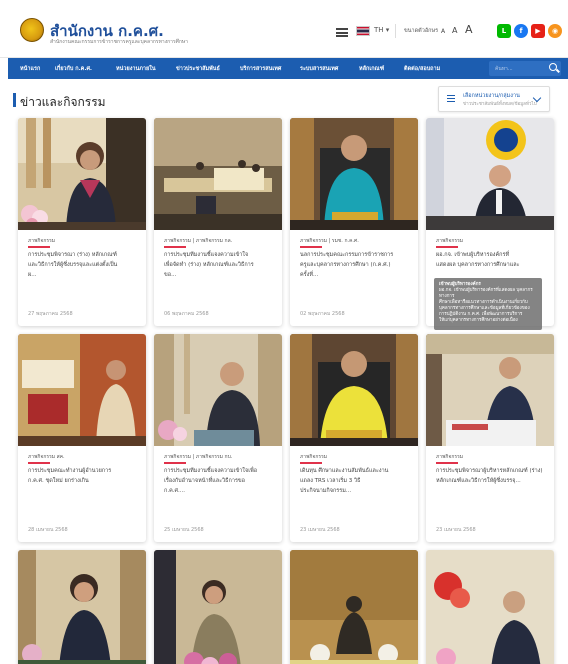 Image resolution: width=568 pixels, height=664 pixels. What do you see at coordinates (73, 69) in the screenshot?
I see `nav-item-about: เกี่ยวกับ ก.ค.ศ.` at bounding box center [73, 69].